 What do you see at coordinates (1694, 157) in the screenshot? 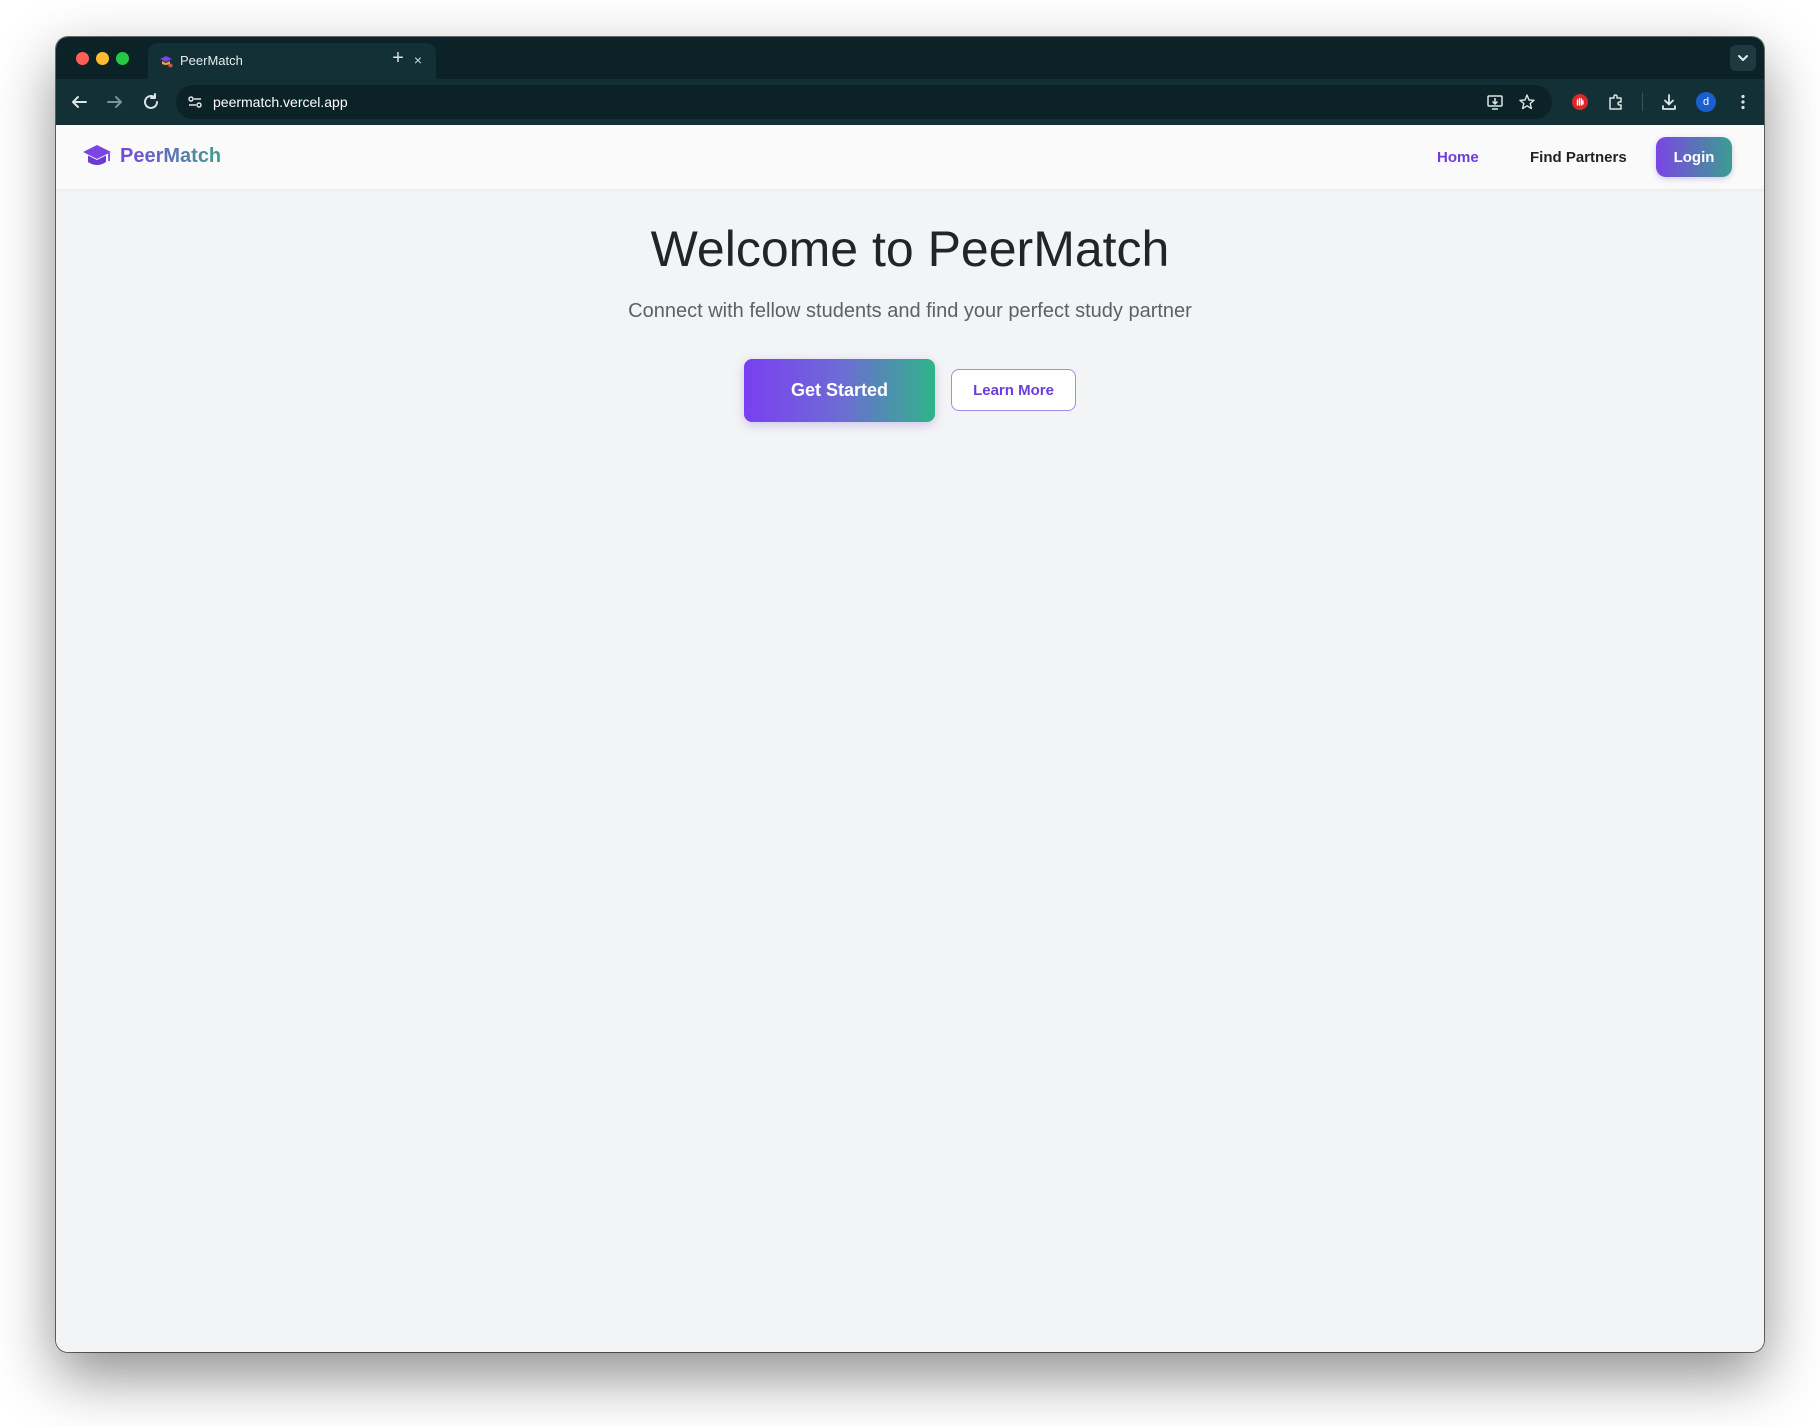
I see `login-button: Login` at bounding box center [1694, 157].